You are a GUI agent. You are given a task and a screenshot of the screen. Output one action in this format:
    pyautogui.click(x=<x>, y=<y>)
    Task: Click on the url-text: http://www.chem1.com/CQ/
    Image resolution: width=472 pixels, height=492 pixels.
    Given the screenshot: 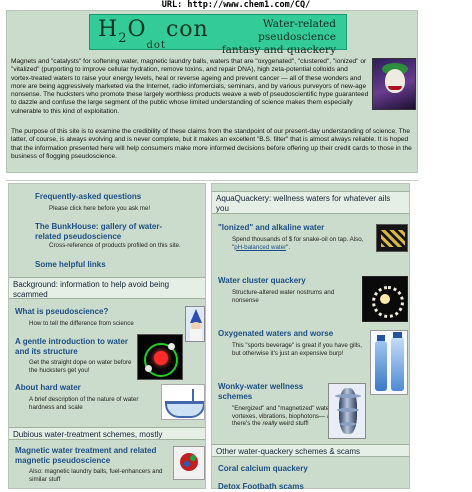 What is the action you would take?
    pyautogui.click(x=248, y=5)
    